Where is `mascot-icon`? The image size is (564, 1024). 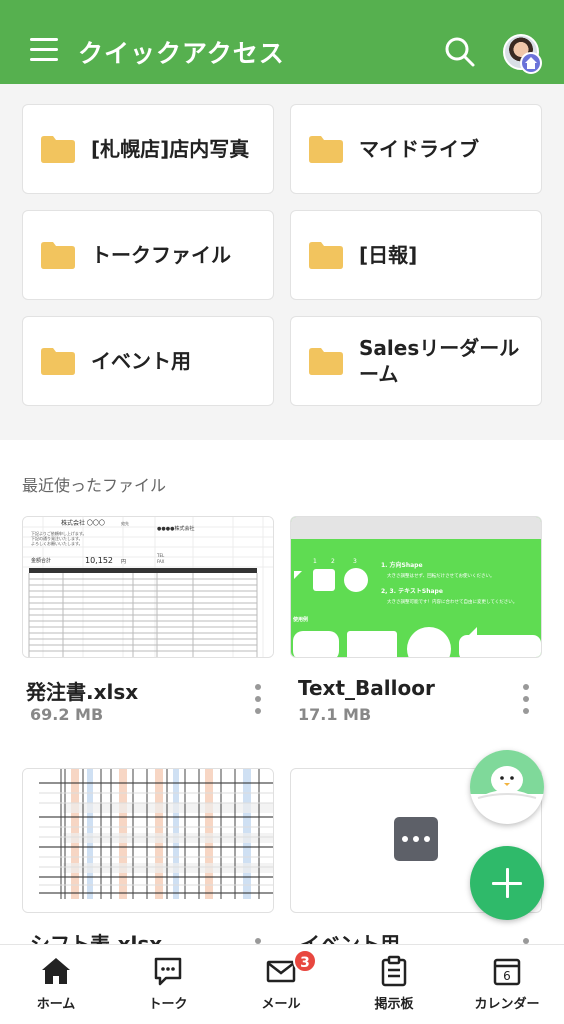
mascot-icon is located at coordinates (507, 784).